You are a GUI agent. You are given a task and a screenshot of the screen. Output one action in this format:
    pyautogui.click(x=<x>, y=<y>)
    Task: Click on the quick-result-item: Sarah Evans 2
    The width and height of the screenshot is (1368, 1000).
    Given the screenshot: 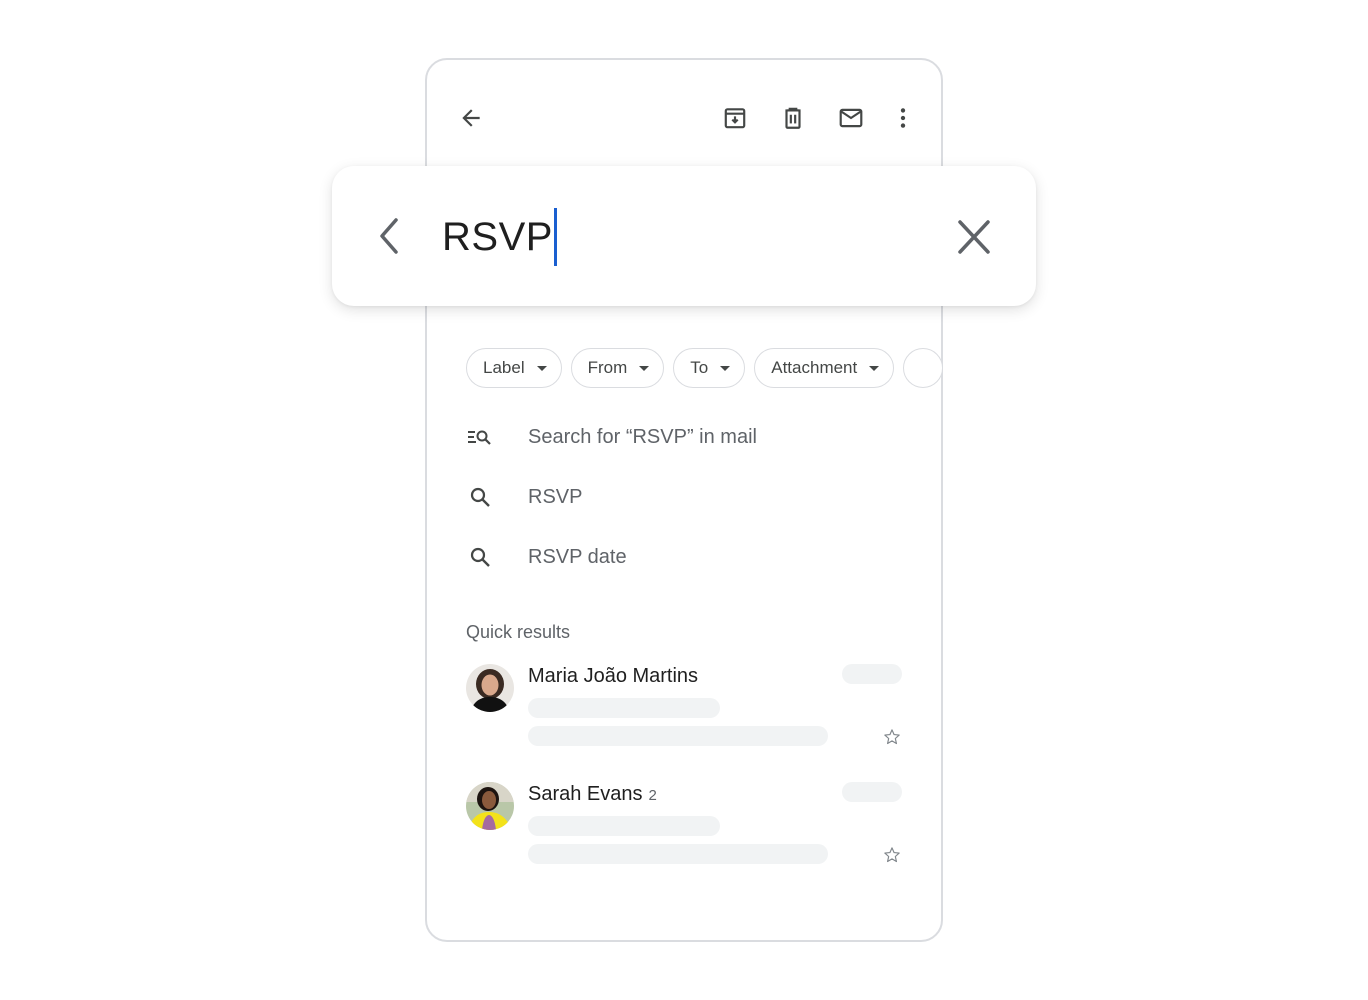 What is the action you would take?
    pyautogui.click(x=686, y=827)
    